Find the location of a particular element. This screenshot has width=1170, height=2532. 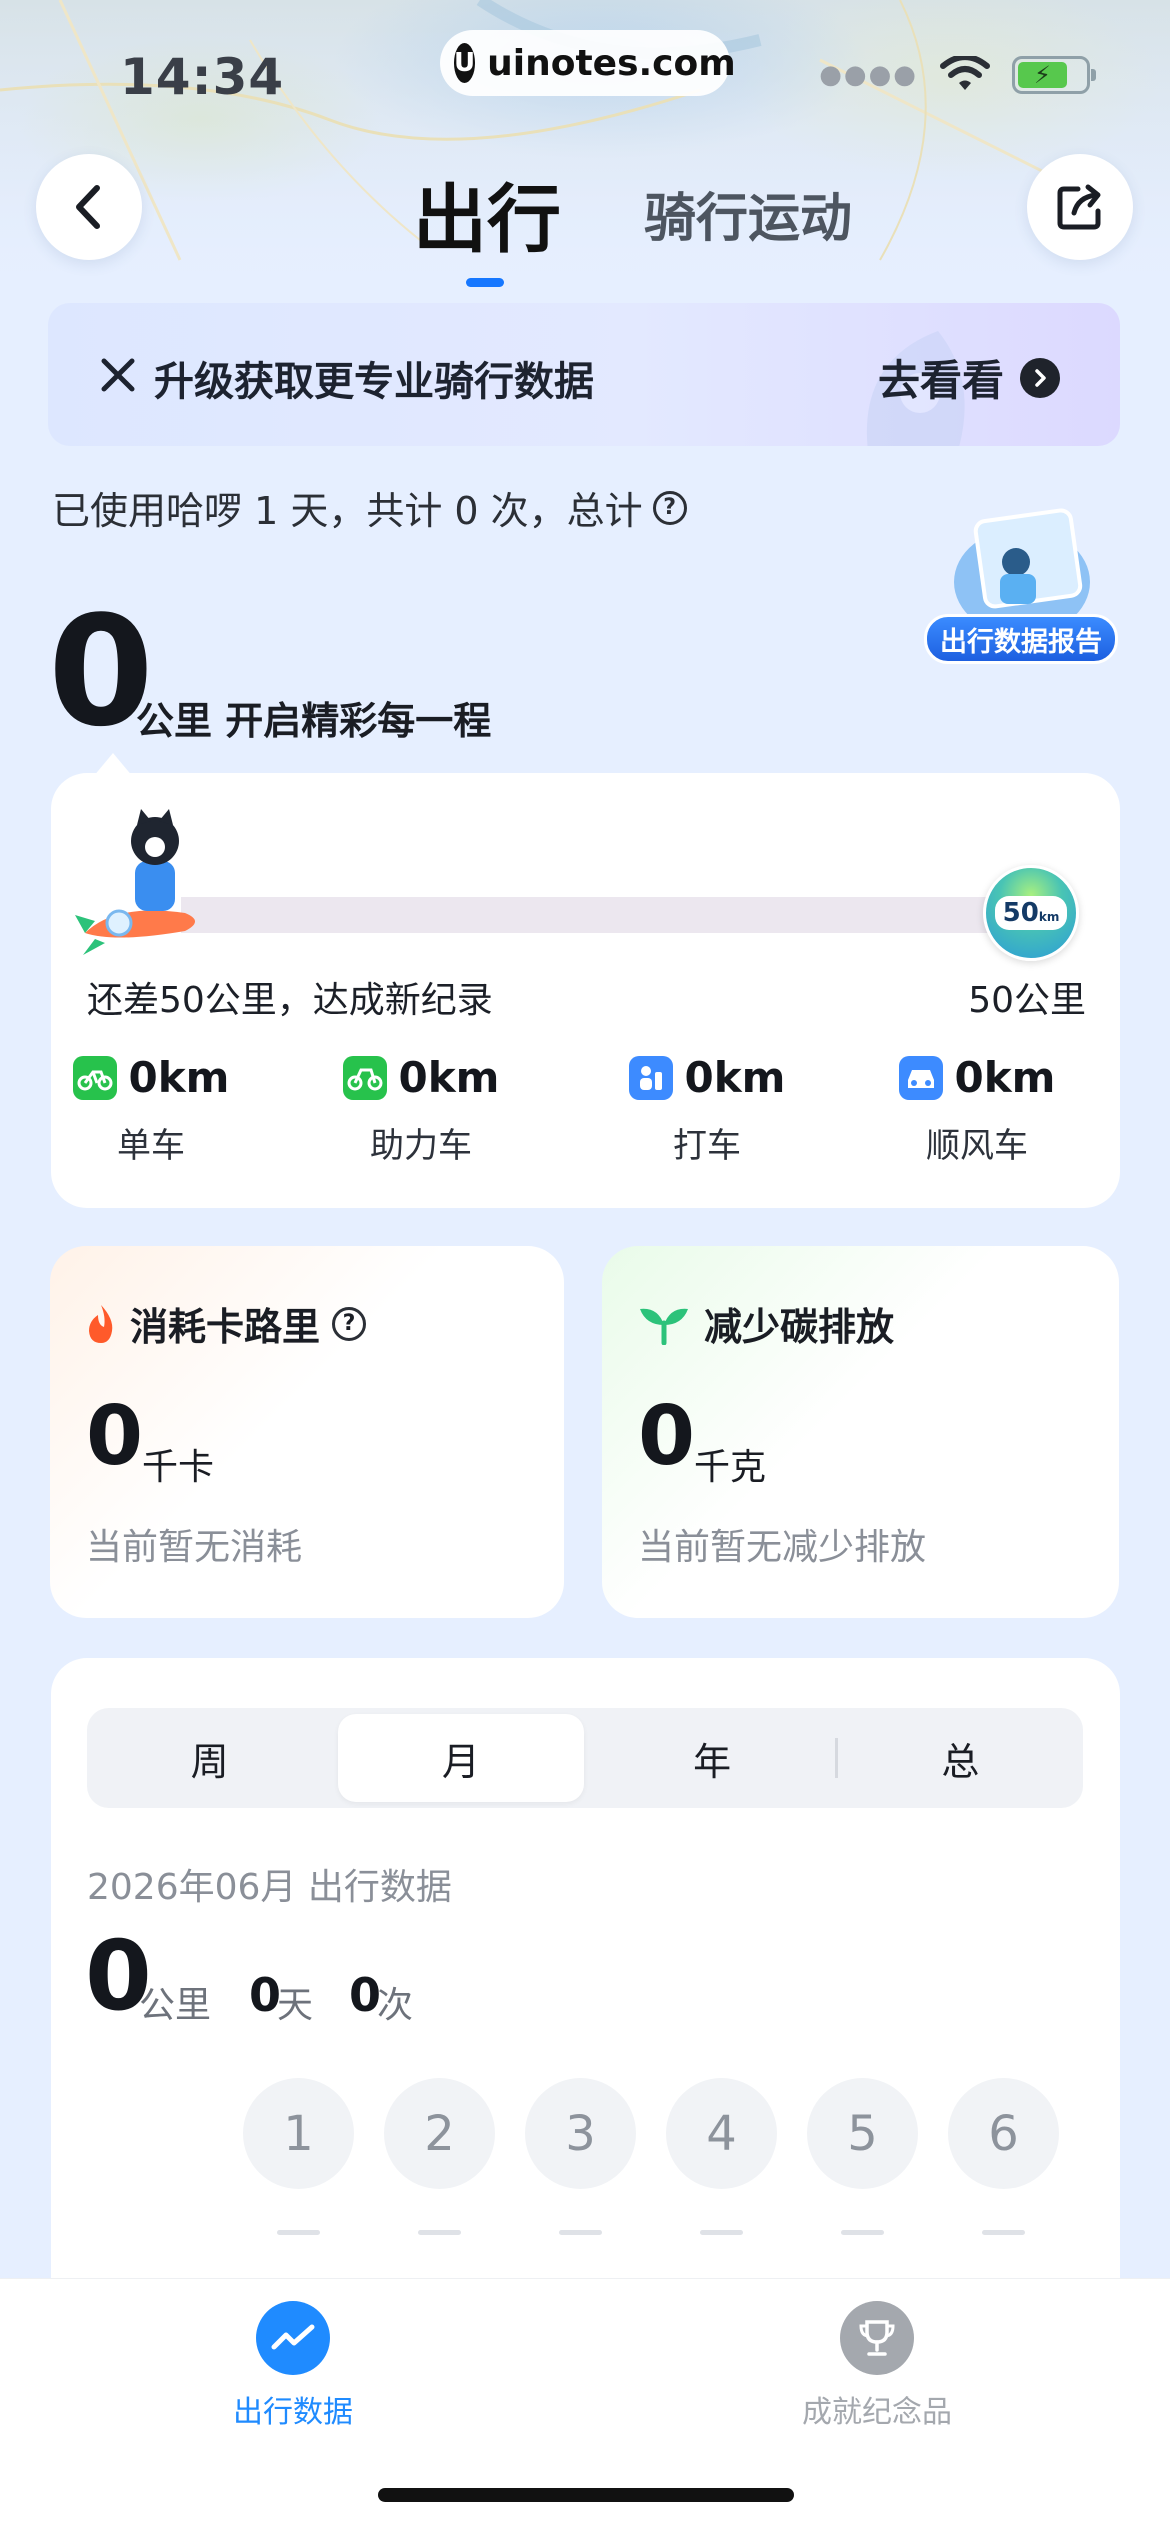

close-icon is located at coordinates (118, 375).